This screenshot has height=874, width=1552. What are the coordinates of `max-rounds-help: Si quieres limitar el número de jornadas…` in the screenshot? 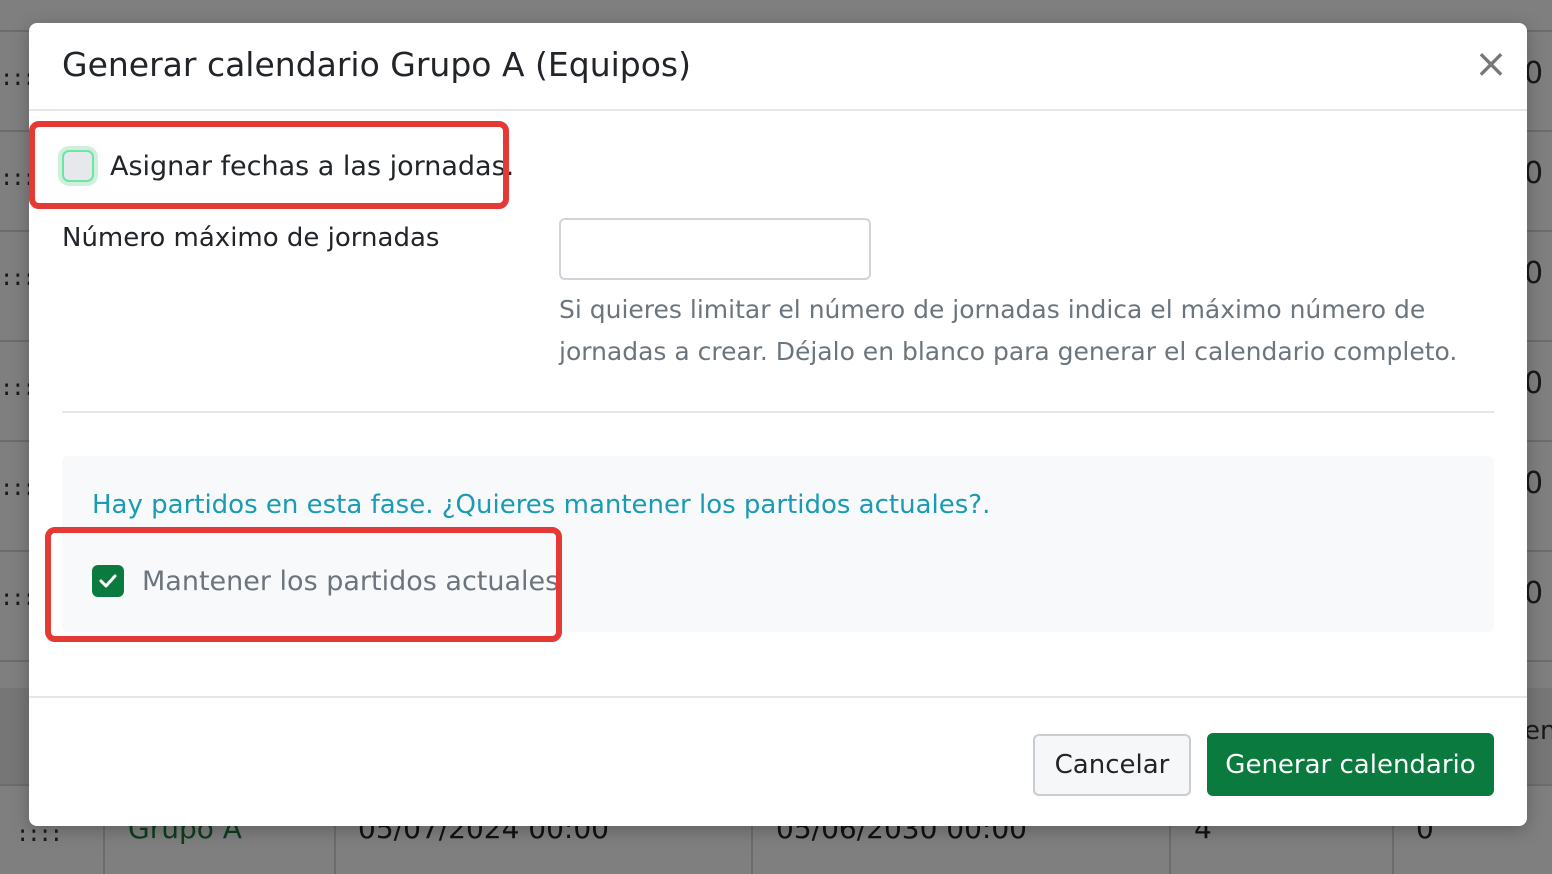 It's located at (1008, 330).